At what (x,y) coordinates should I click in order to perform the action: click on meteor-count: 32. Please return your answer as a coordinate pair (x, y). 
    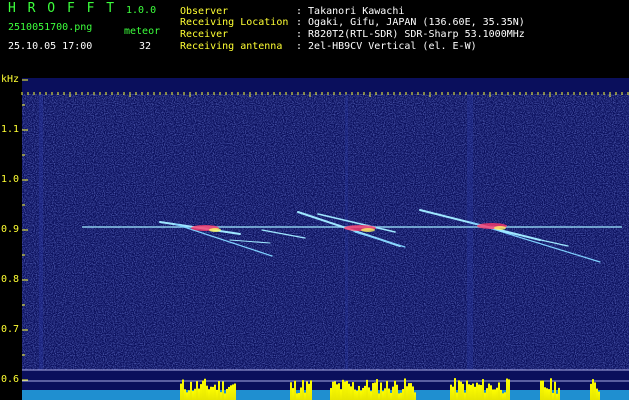
    Looking at the image, I should click on (145, 46).